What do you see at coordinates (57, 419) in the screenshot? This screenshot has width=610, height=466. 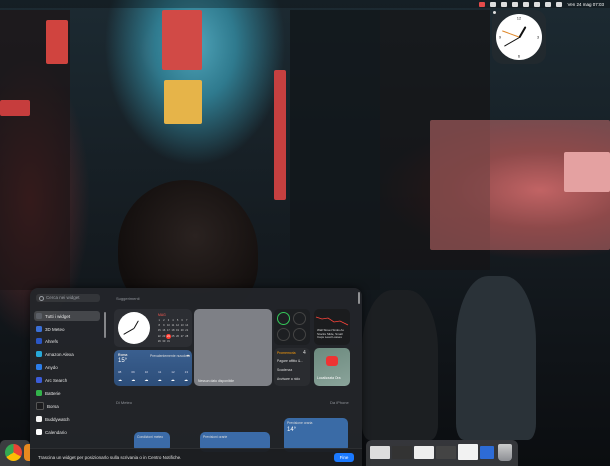 I see `sidebar-item-label: Buddywatch` at bounding box center [57, 419].